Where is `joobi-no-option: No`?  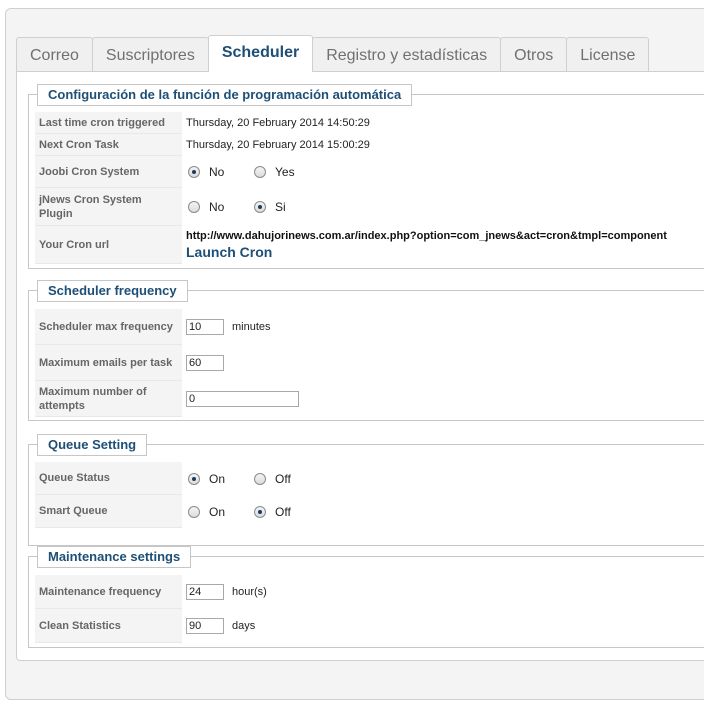 joobi-no-option: No is located at coordinates (219, 172).